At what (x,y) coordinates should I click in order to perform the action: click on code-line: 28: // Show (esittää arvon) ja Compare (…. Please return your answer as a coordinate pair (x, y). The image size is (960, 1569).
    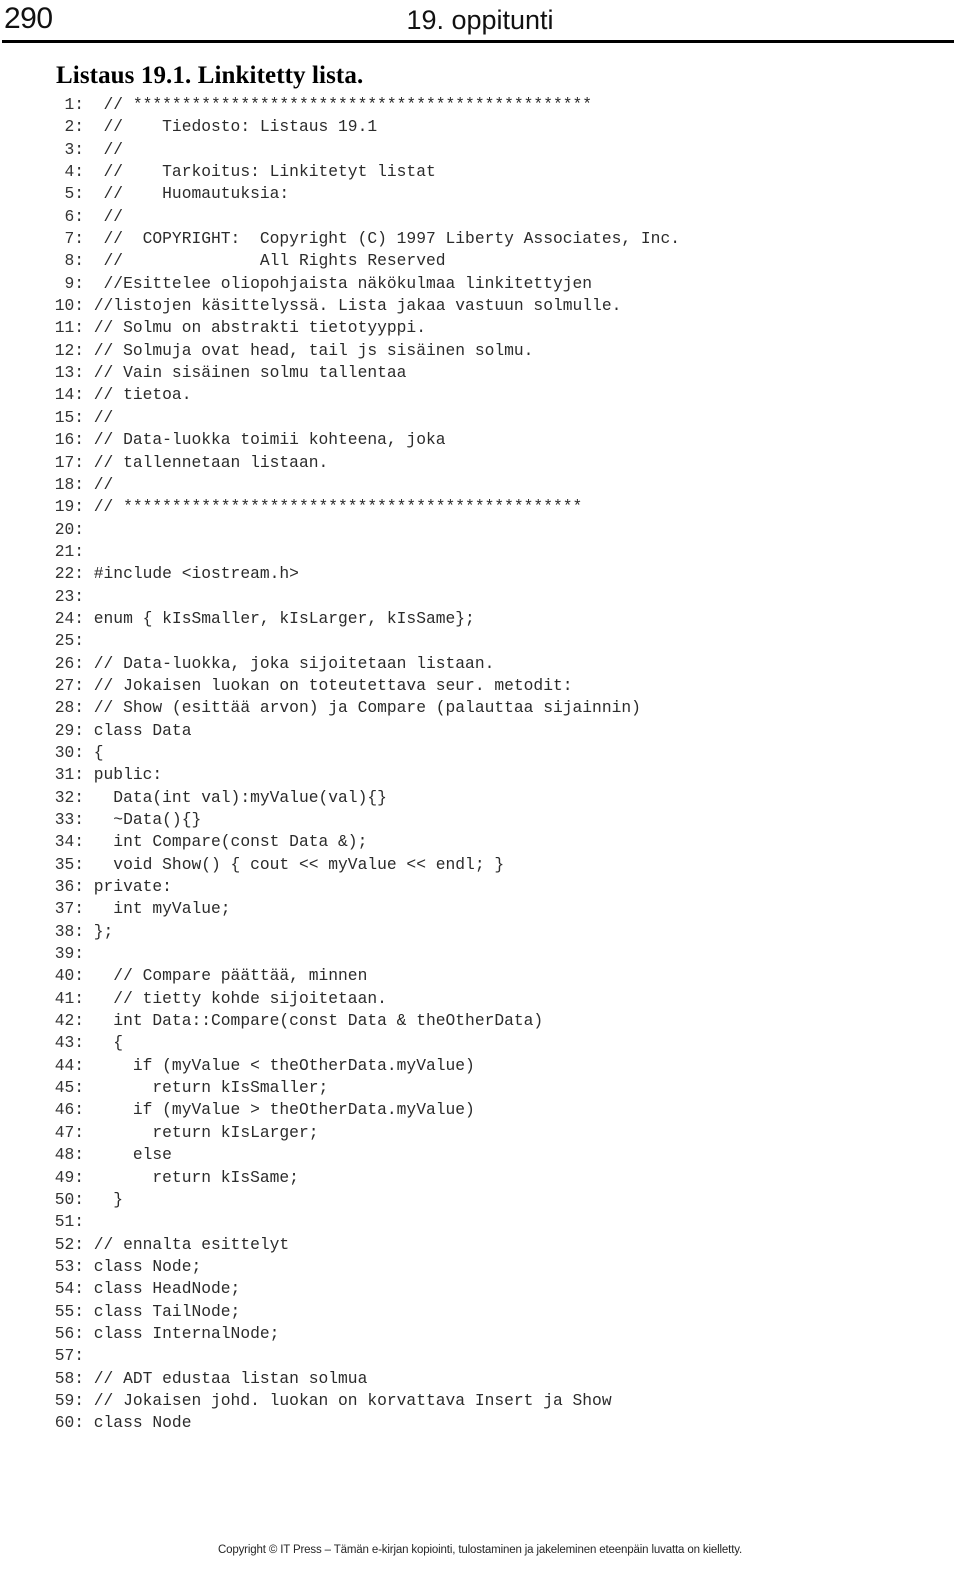
    Looking at the image, I should click on (484, 708).